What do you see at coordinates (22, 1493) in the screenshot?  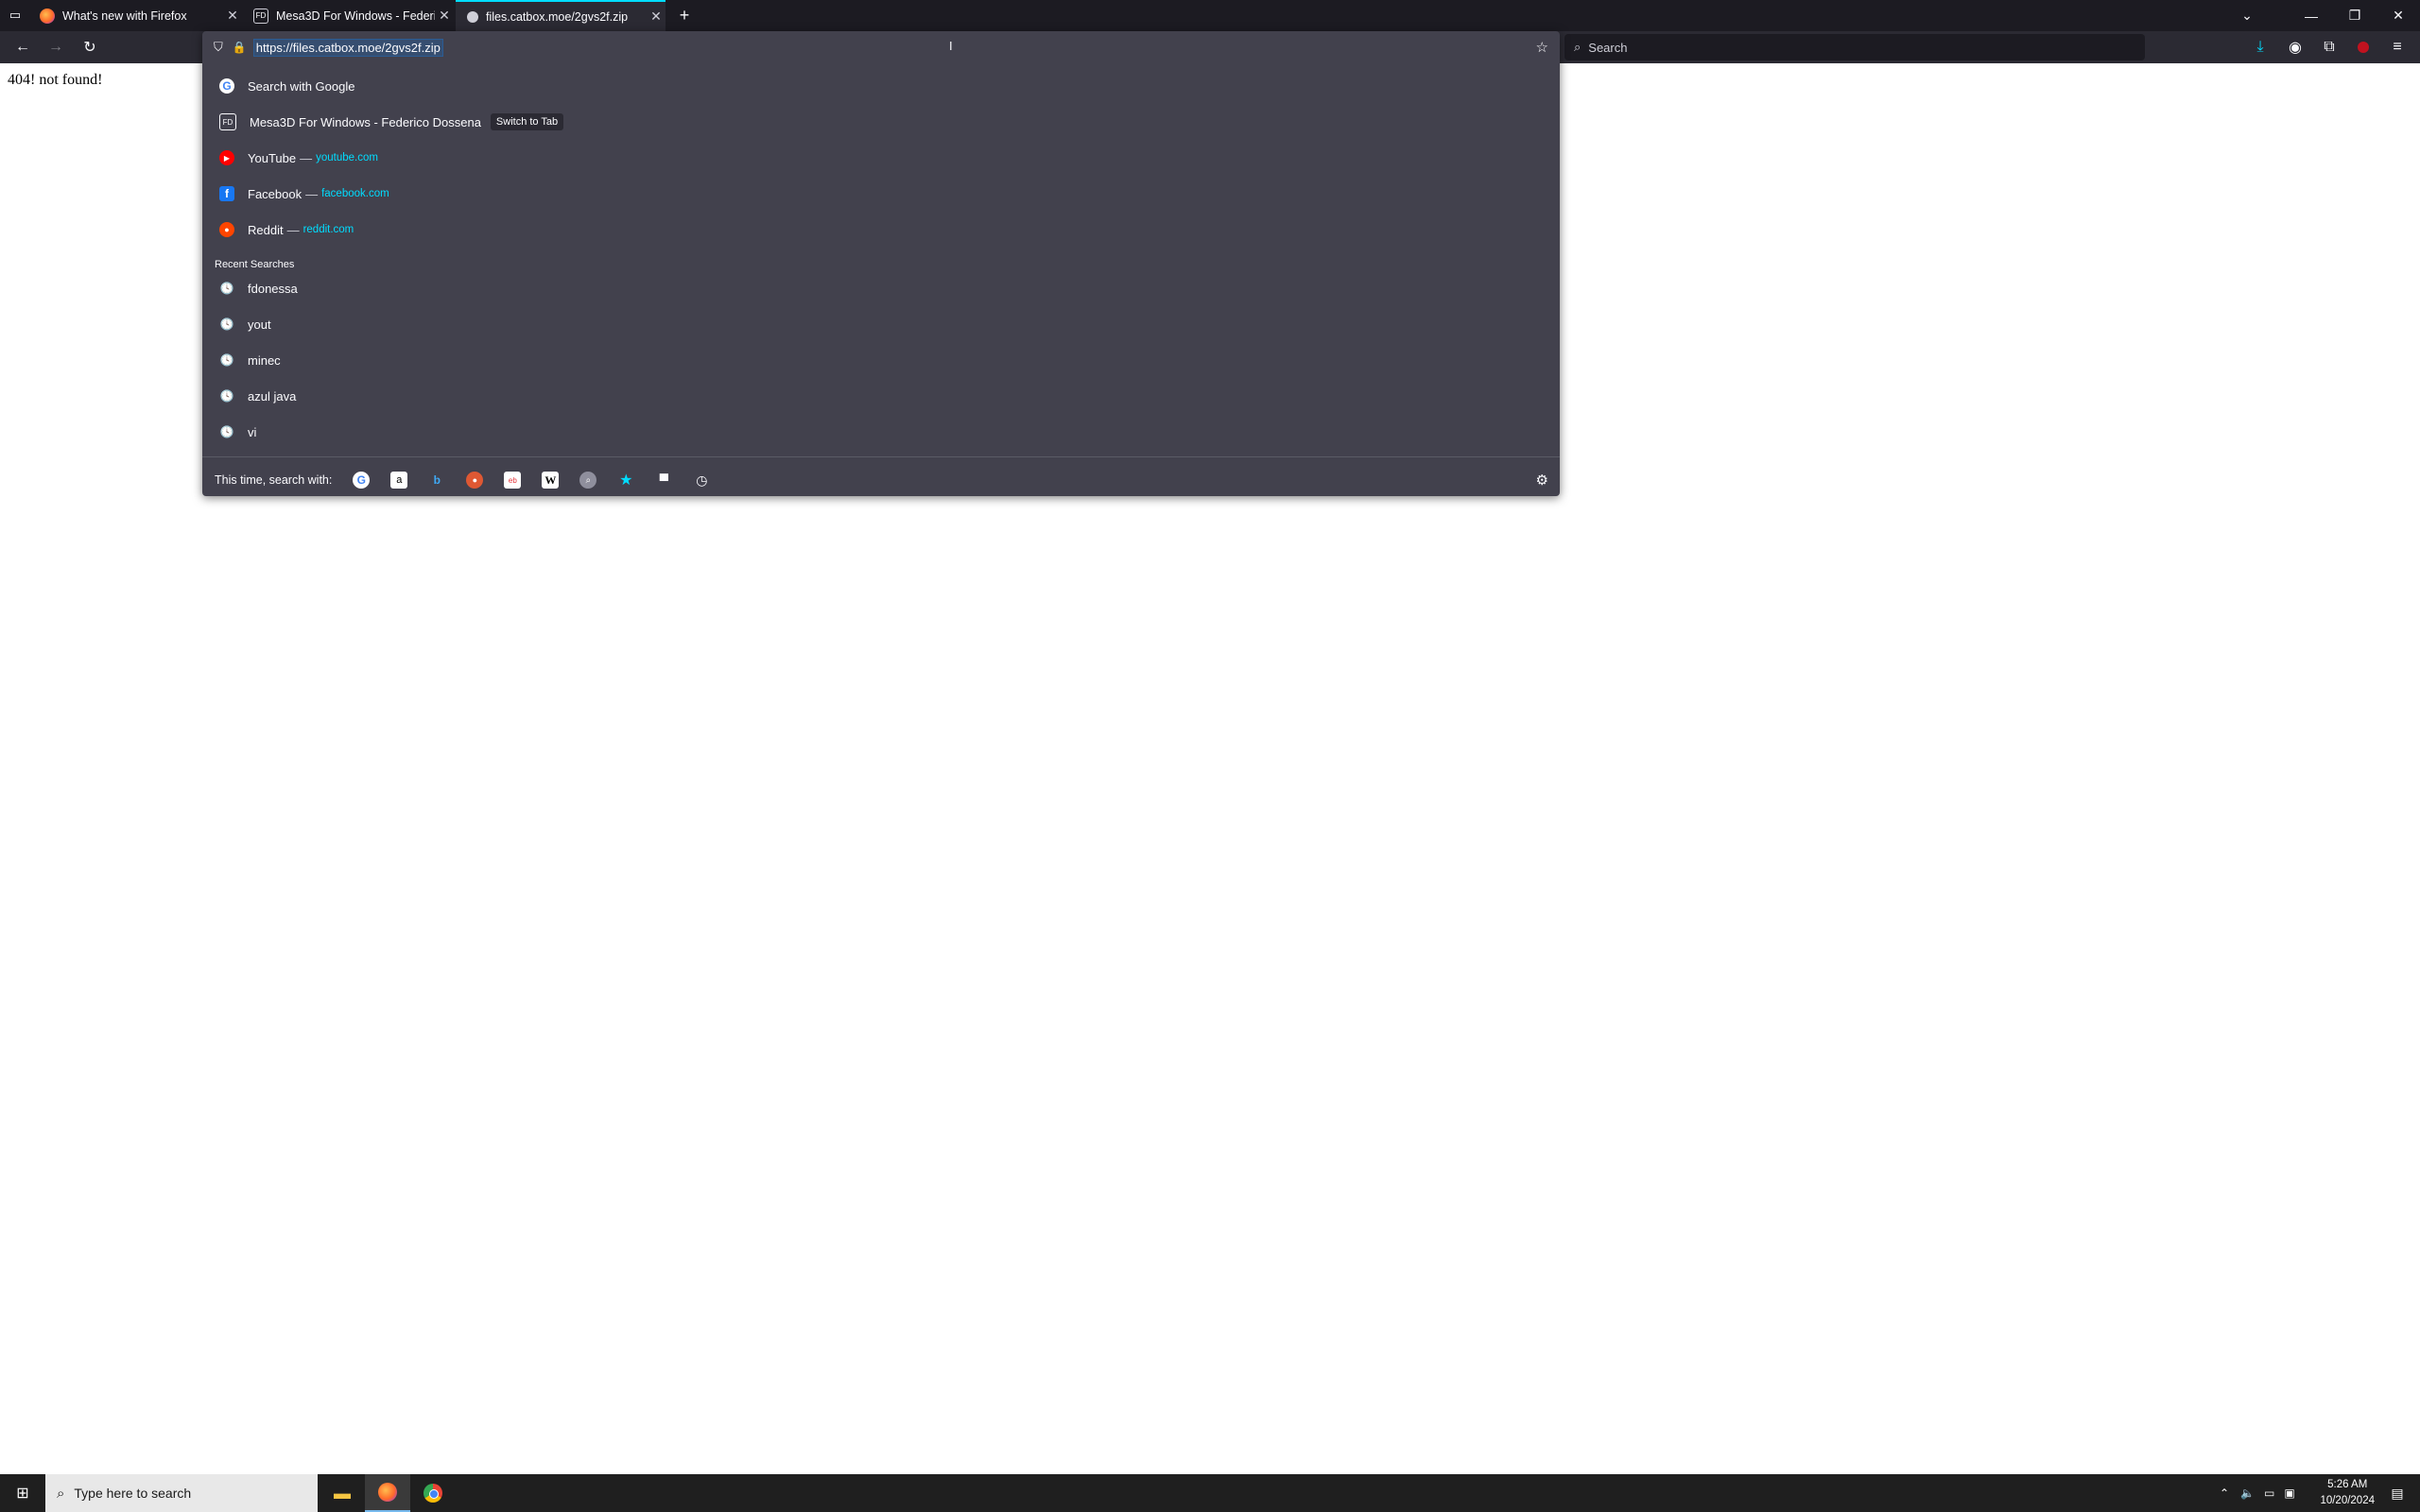 I see `windows-start-icon: ⊞` at bounding box center [22, 1493].